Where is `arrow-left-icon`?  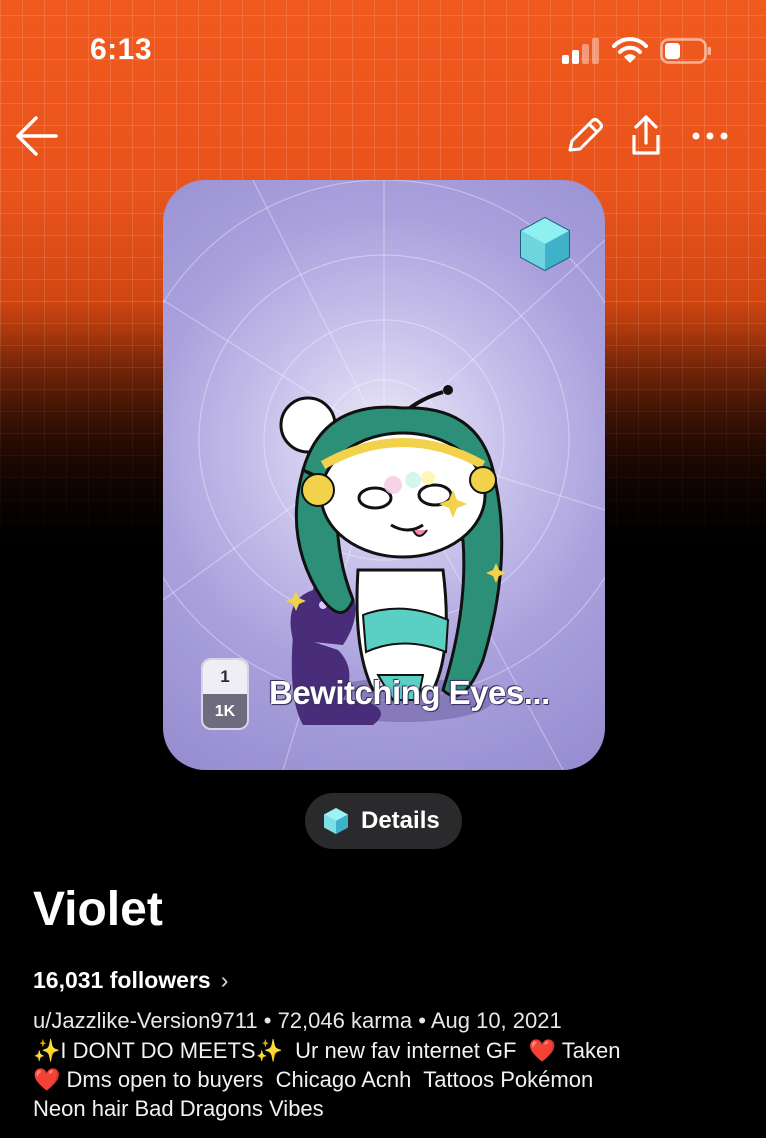 arrow-left-icon is located at coordinates (37, 136).